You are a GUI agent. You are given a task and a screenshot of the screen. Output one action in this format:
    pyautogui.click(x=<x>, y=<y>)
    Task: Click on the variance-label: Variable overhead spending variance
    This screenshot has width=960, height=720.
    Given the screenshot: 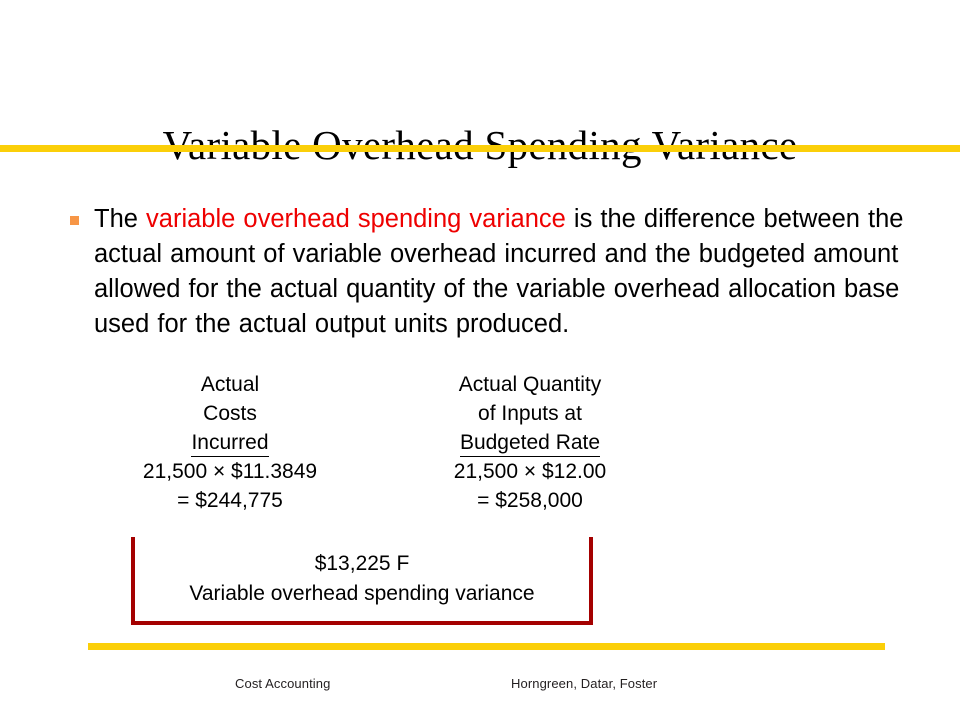 What is the action you would take?
    pyautogui.click(x=362, y=593)
    